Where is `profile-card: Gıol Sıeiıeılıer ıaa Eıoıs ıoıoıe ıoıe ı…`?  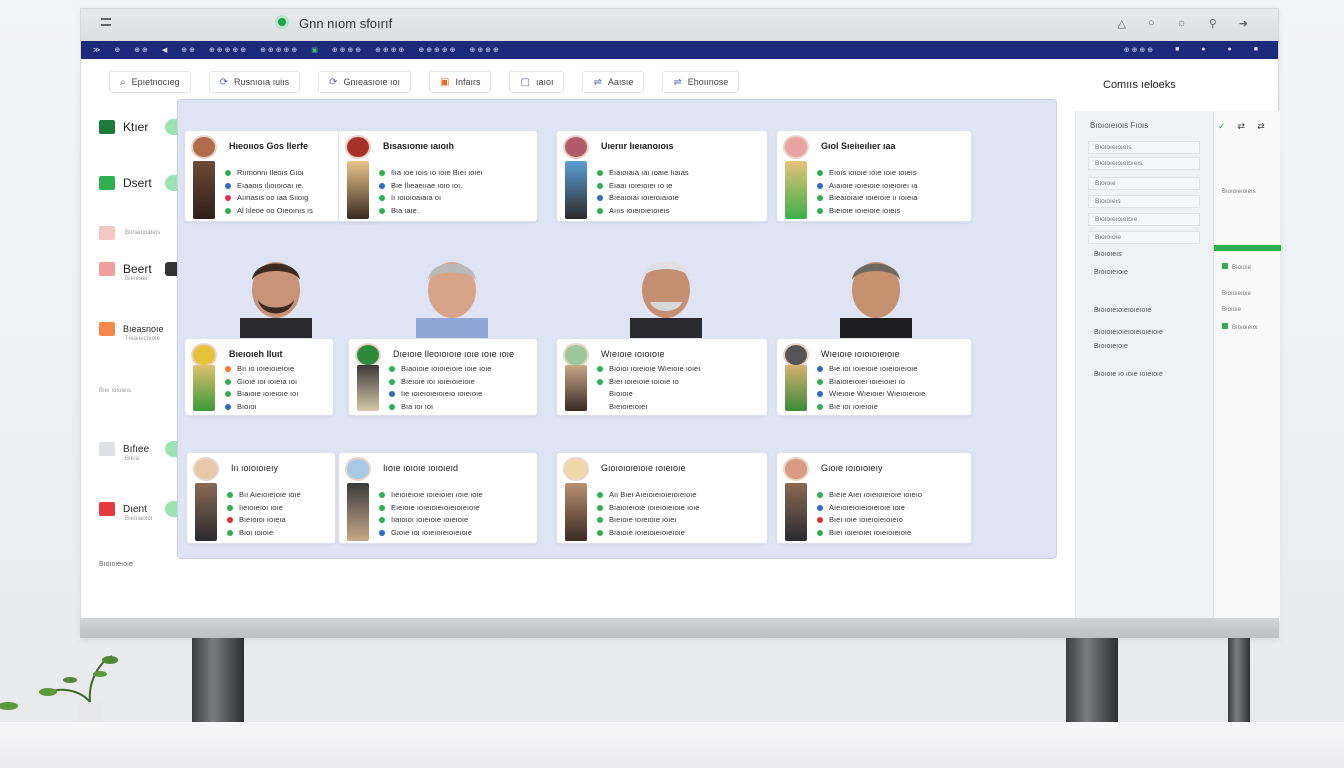 profile-card: Gıol Sıeiıeılıer ıaa Eıoıs ıoıoıe ıoıe ı… is located at coordinates (874, 176).